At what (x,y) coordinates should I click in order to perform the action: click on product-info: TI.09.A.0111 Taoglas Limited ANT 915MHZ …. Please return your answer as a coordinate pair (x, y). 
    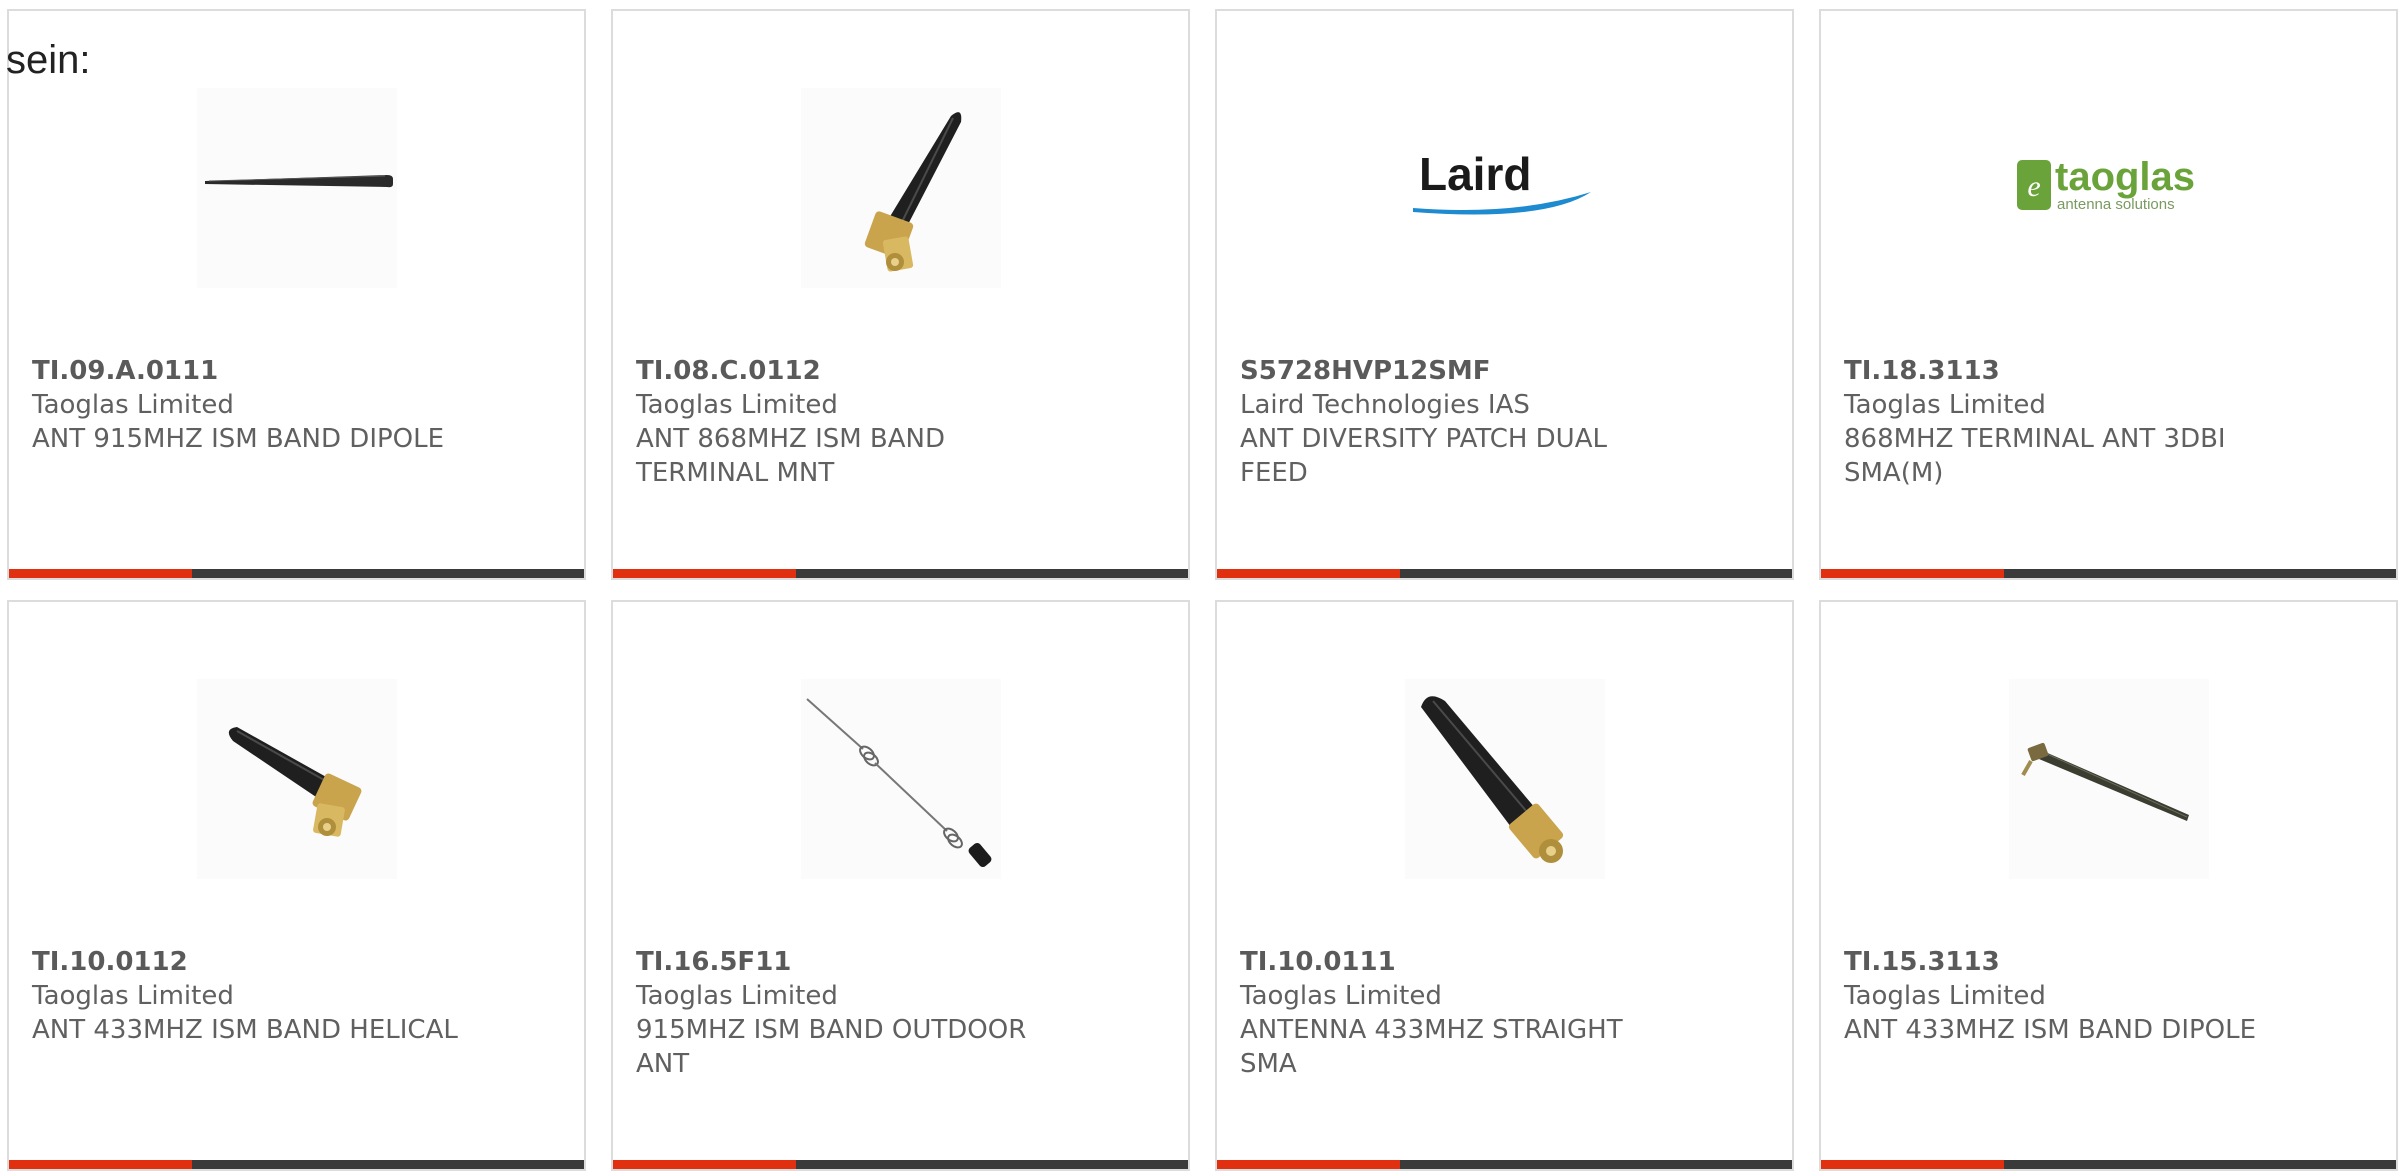
    Looking at the image, I should click on (252, 405).